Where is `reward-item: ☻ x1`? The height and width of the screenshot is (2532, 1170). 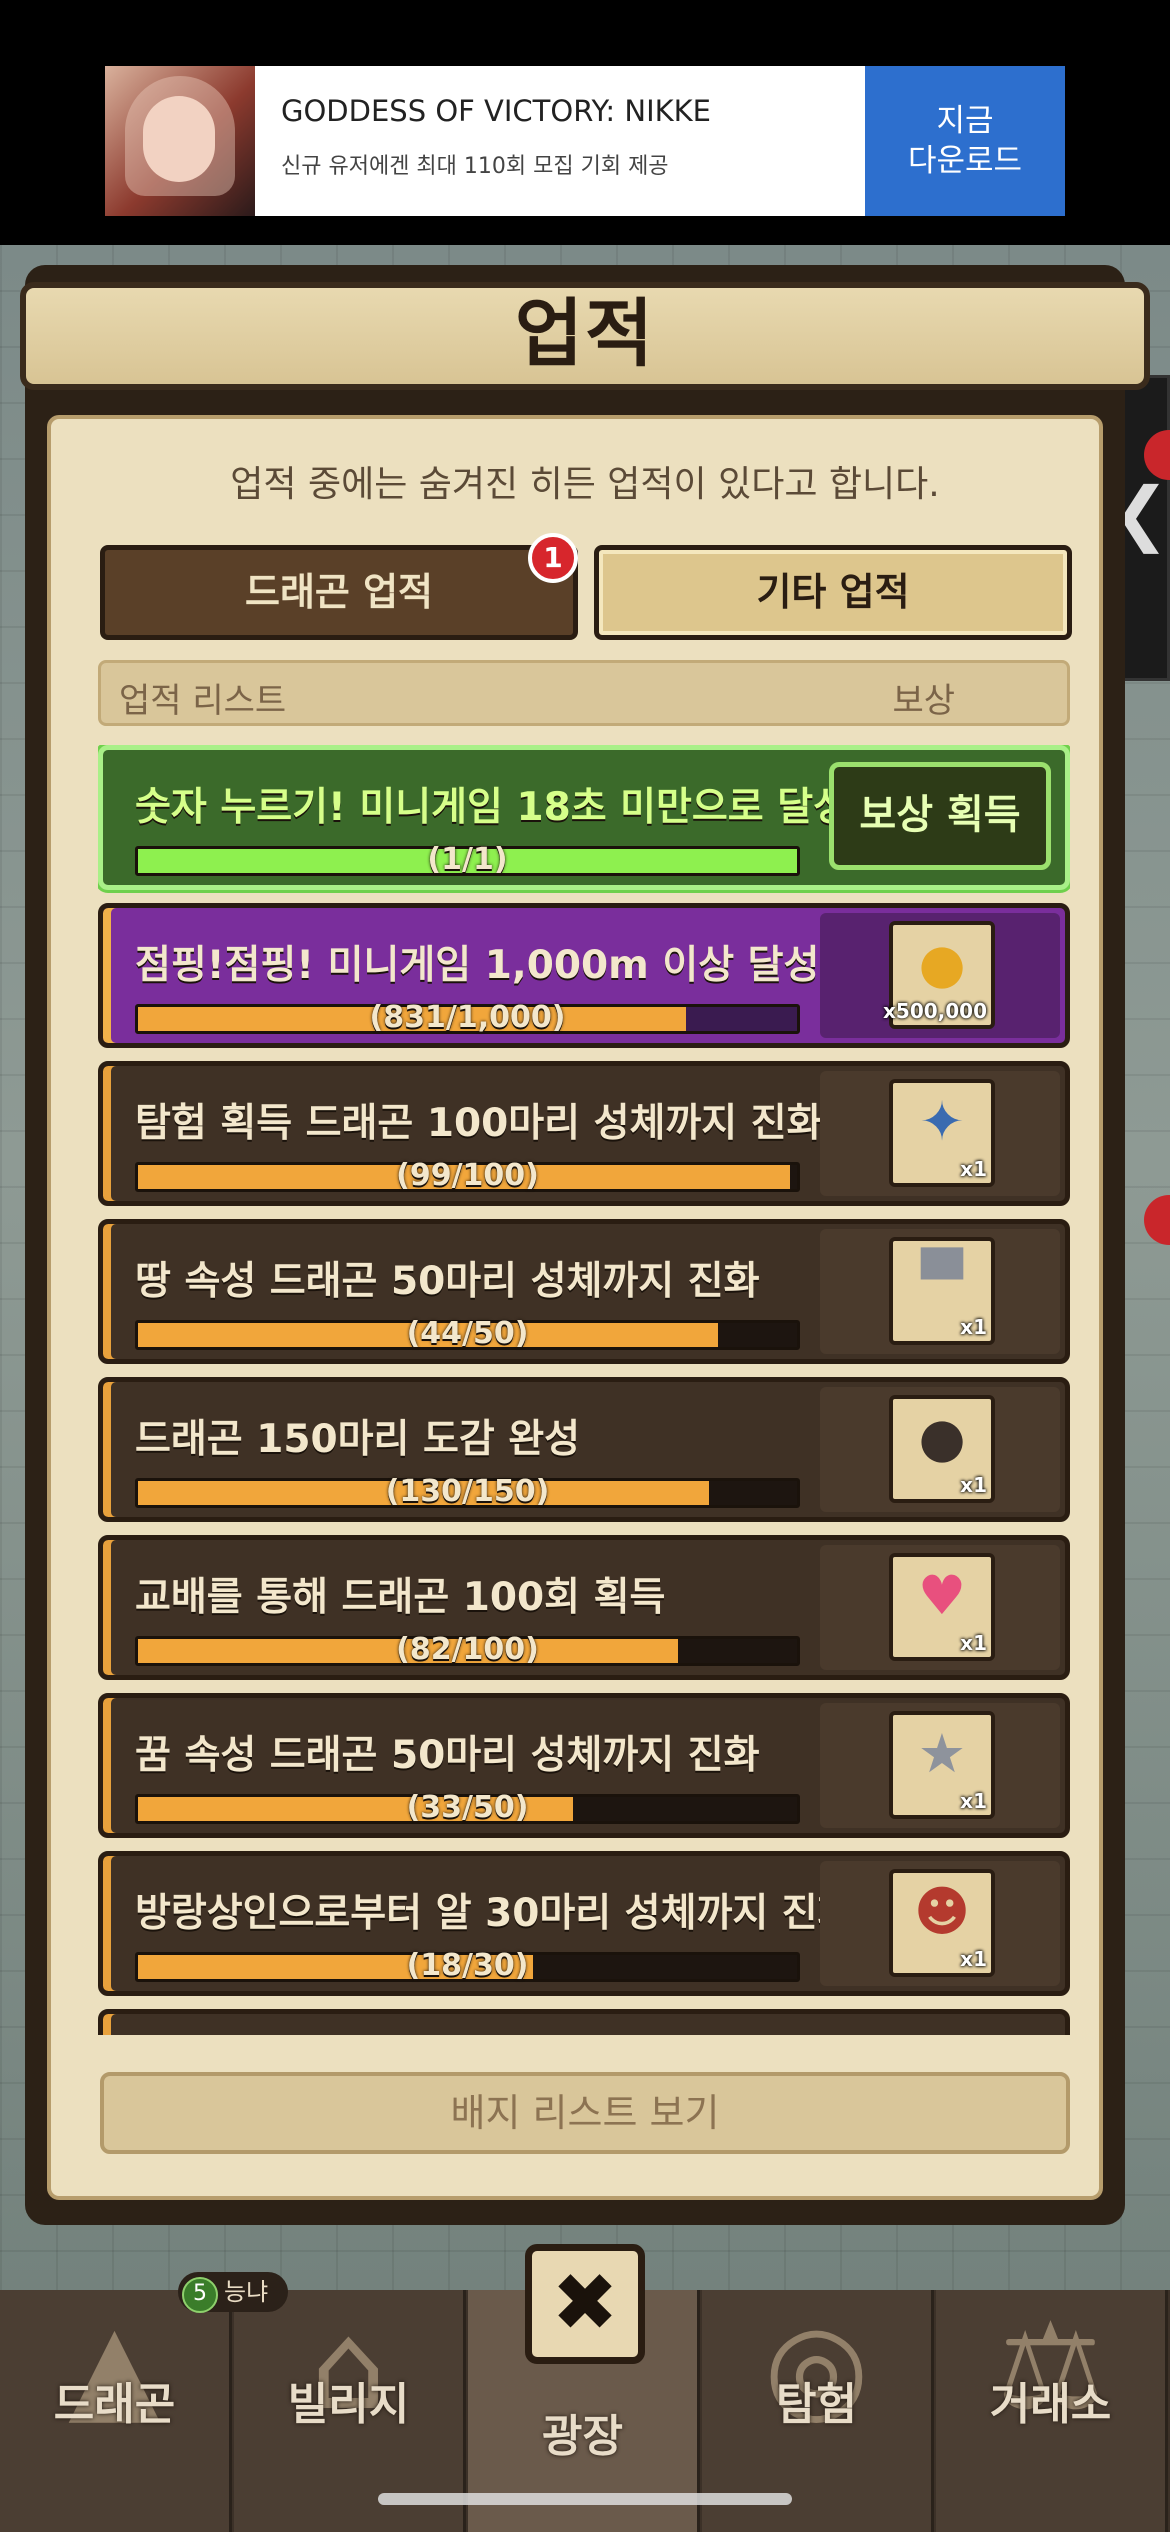
reward-item: ☻ x1 is located at coordinates (942, 1923).